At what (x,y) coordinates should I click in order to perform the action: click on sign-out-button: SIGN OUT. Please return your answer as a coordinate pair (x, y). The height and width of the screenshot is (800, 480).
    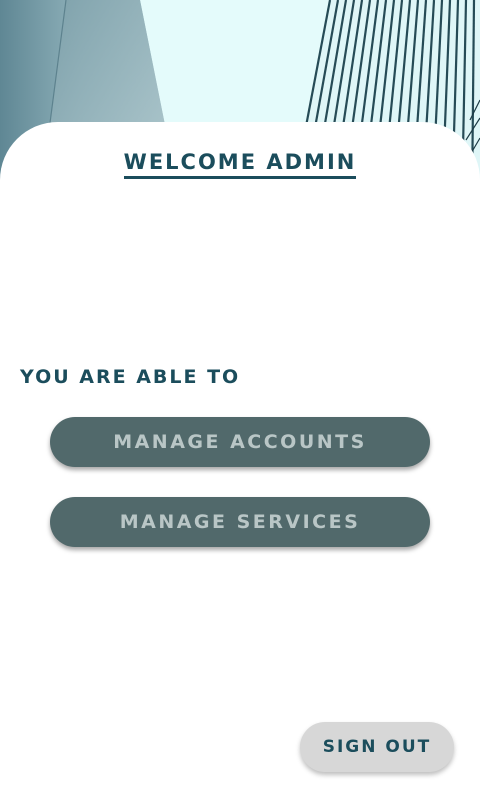
    Looking at the image, I should click on (377, 747).